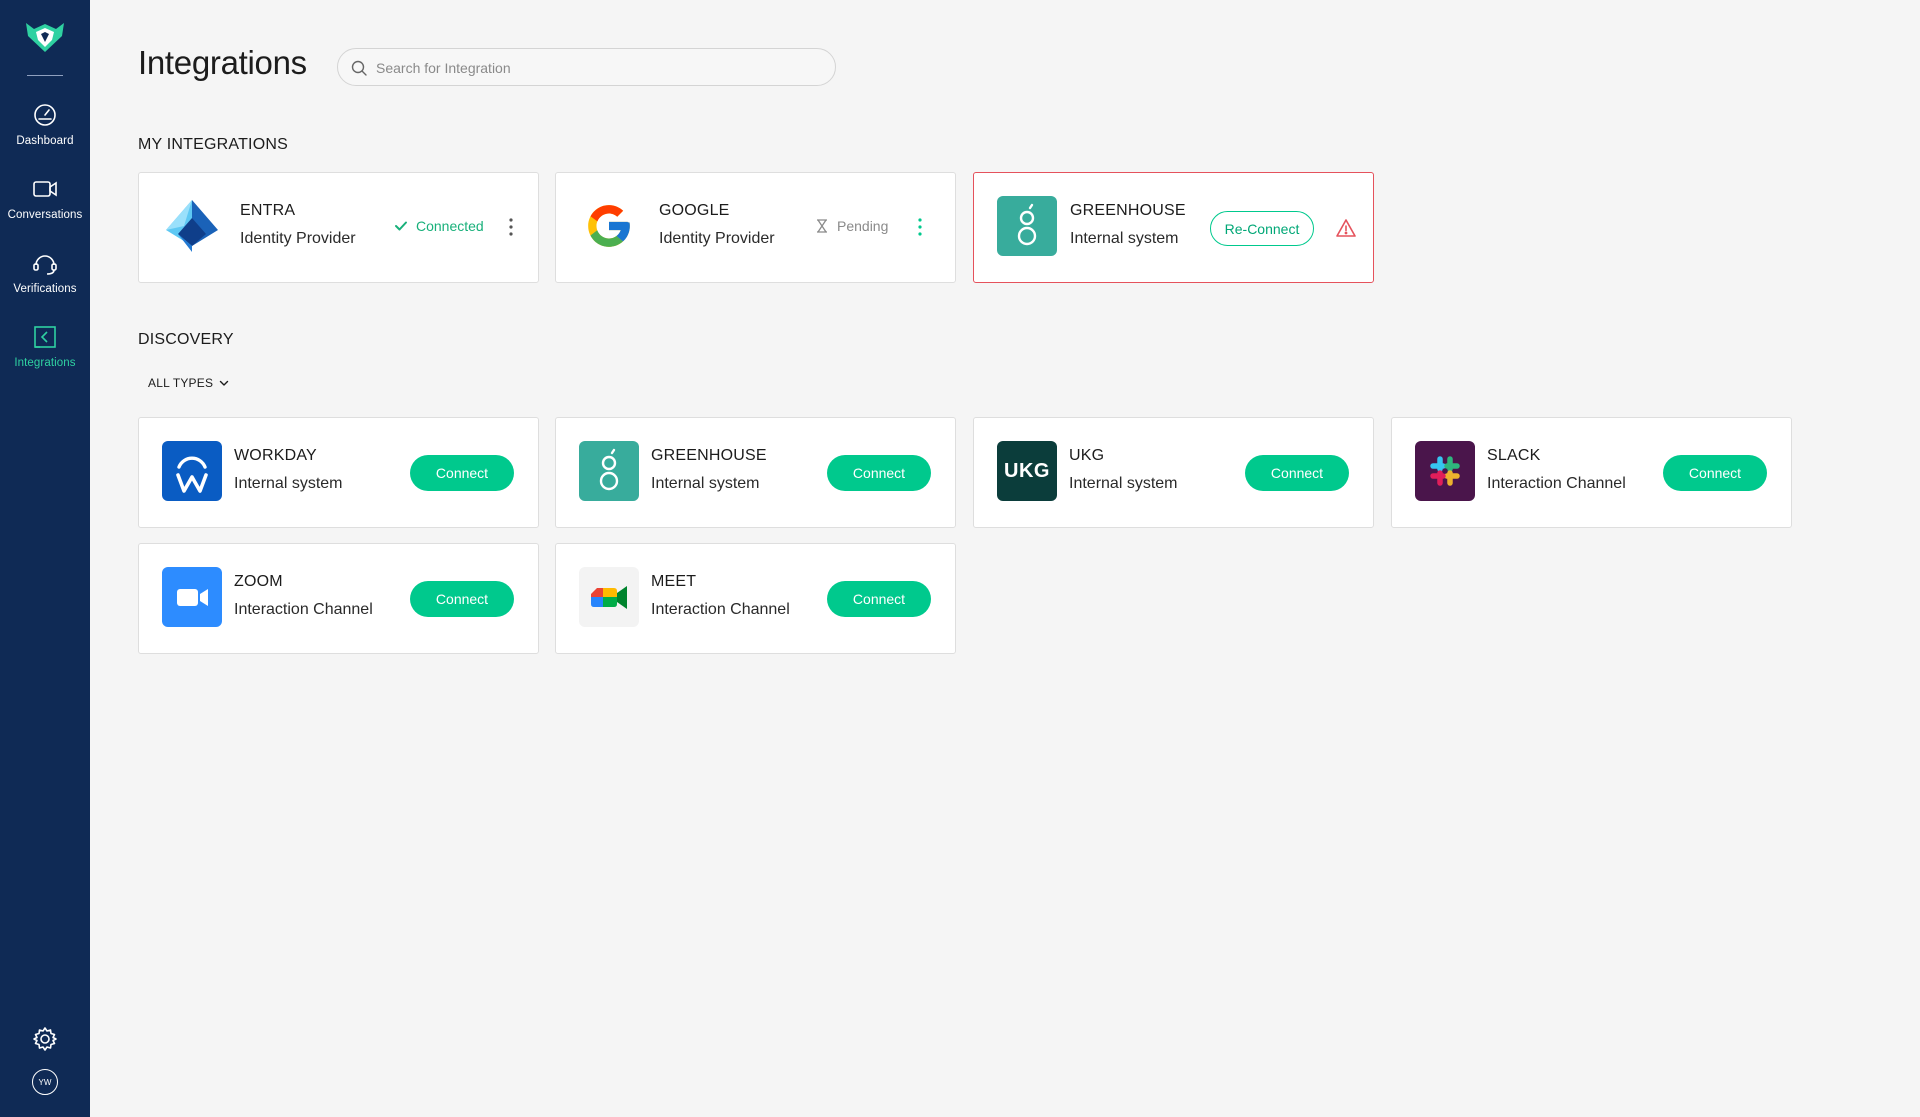 This screenshot has height=1117, width=1920. Describe the element at coordinates (755, 598) in the screenshot. I see `discovery-card-meet: MEET Interaction Channel Connect` at that location.